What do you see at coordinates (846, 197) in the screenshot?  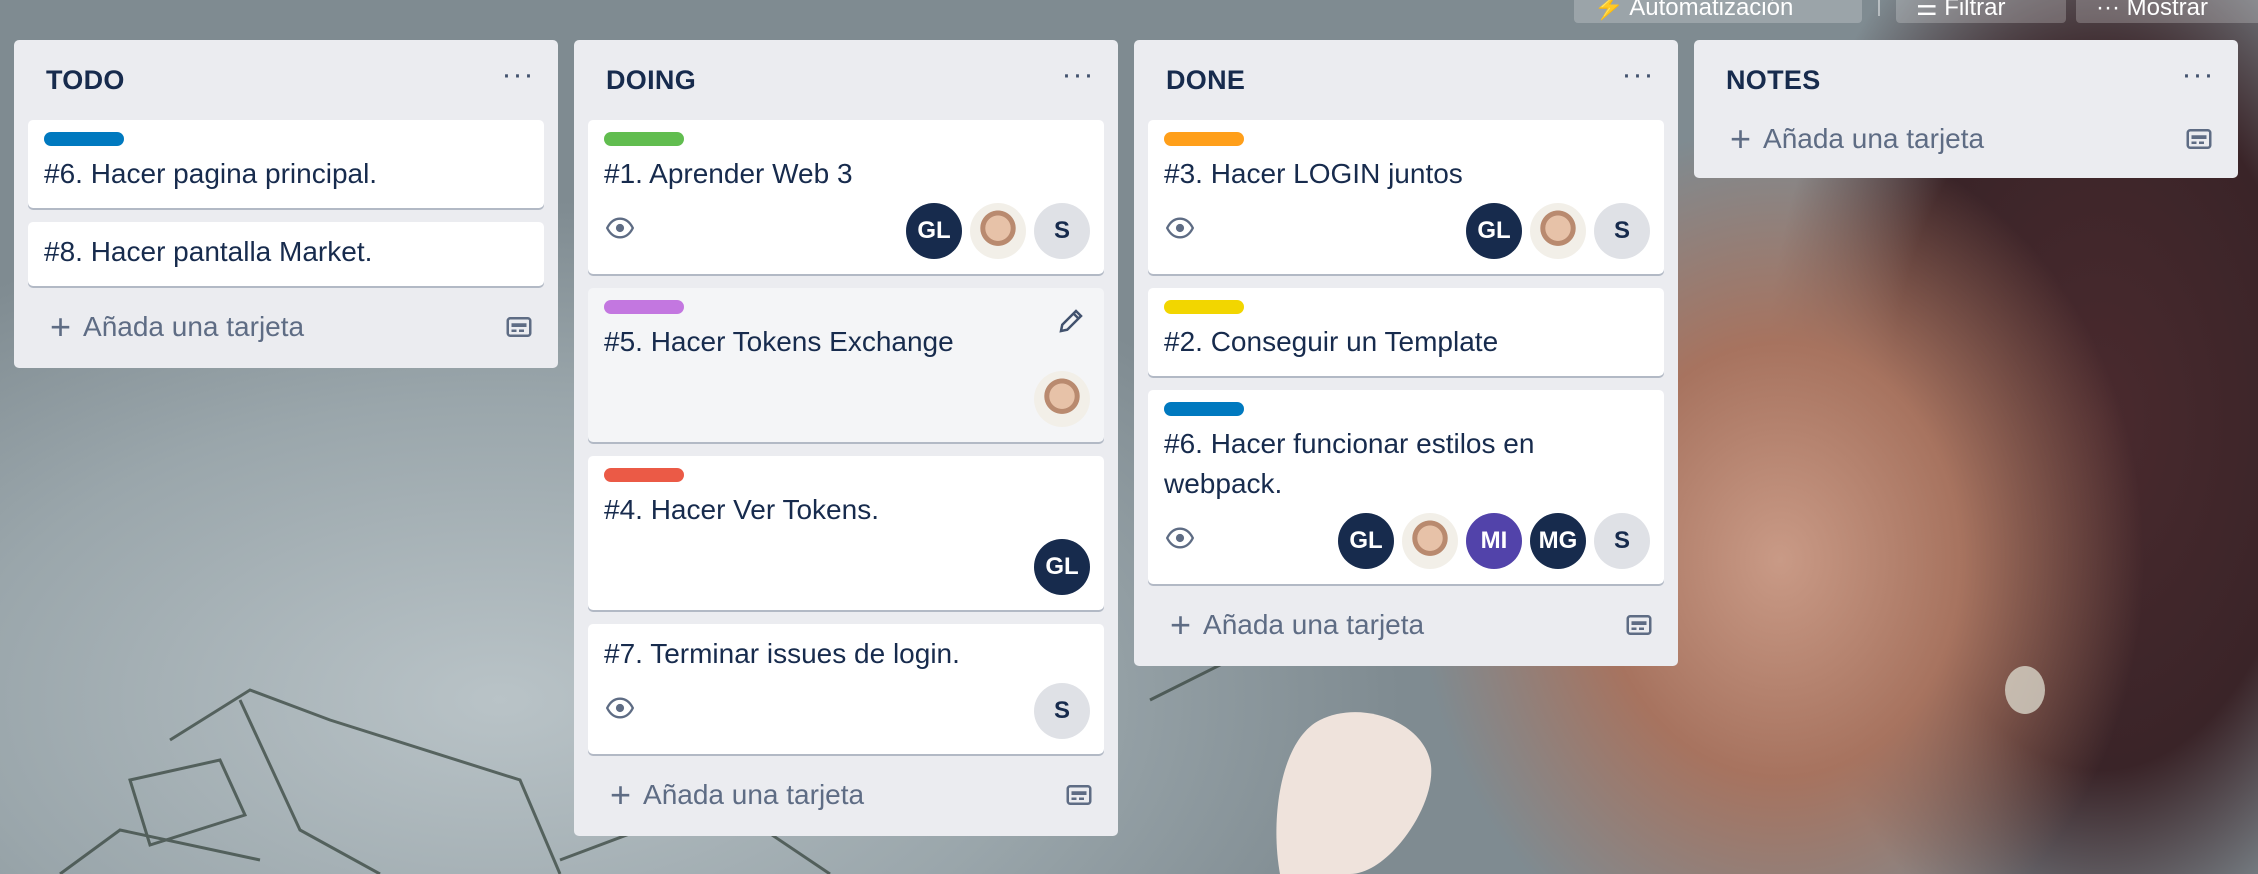 I see `card: #1. Aprender Web 3 GL S` at bounding box center [846, 197].